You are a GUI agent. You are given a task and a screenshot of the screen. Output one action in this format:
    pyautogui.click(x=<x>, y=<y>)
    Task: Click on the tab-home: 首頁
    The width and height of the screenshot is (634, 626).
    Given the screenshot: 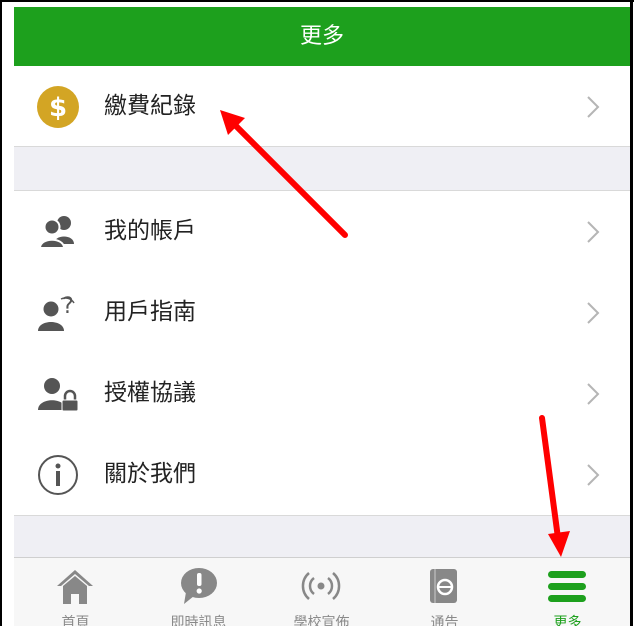 What is the action you would take?
    pyautogui.click(x=75, y=592)
    